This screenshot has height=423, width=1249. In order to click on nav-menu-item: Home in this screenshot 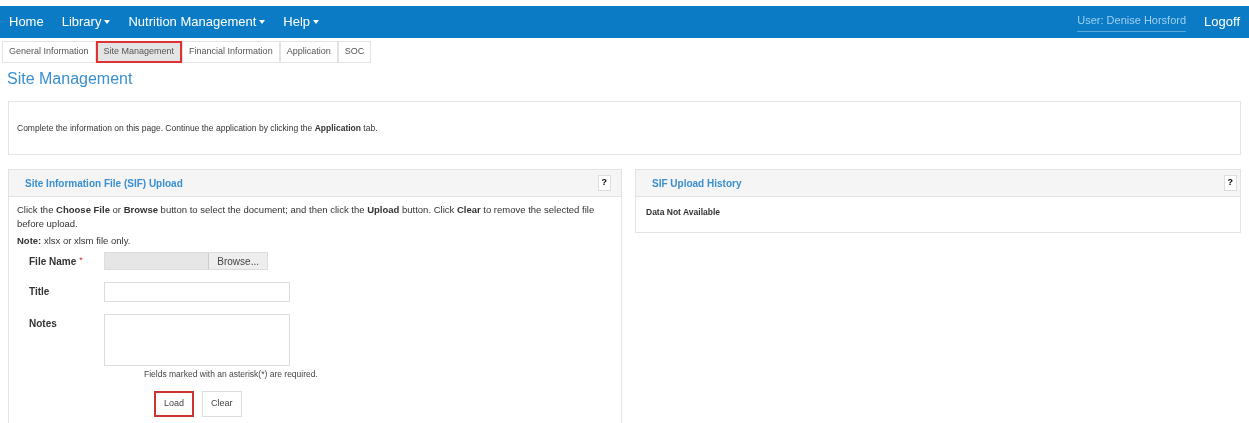, I will do `click(26, 22)`.